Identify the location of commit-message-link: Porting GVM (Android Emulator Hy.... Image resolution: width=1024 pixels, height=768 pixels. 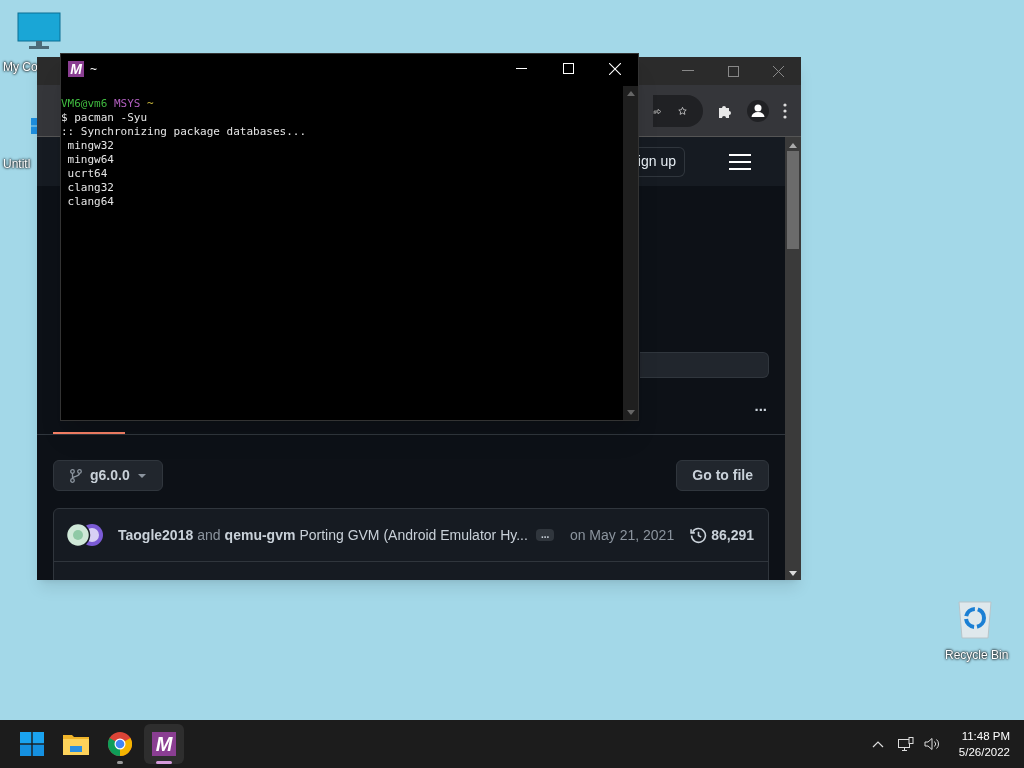
(413, 535).